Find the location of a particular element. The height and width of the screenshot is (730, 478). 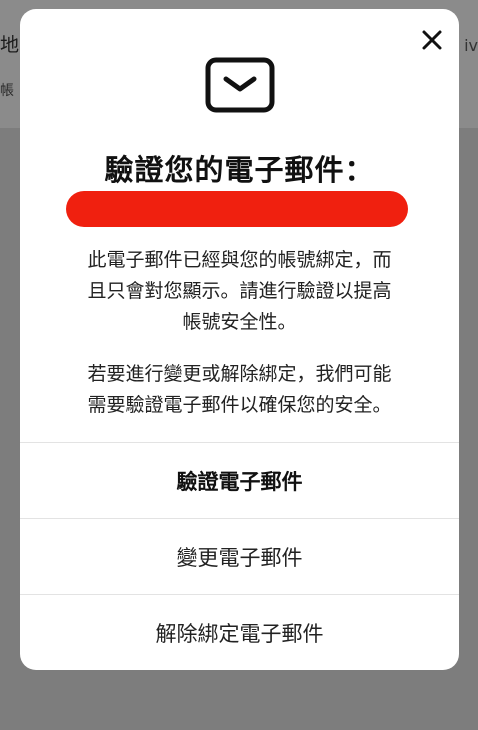

background-text: iv is located at coordinates (471, 45).